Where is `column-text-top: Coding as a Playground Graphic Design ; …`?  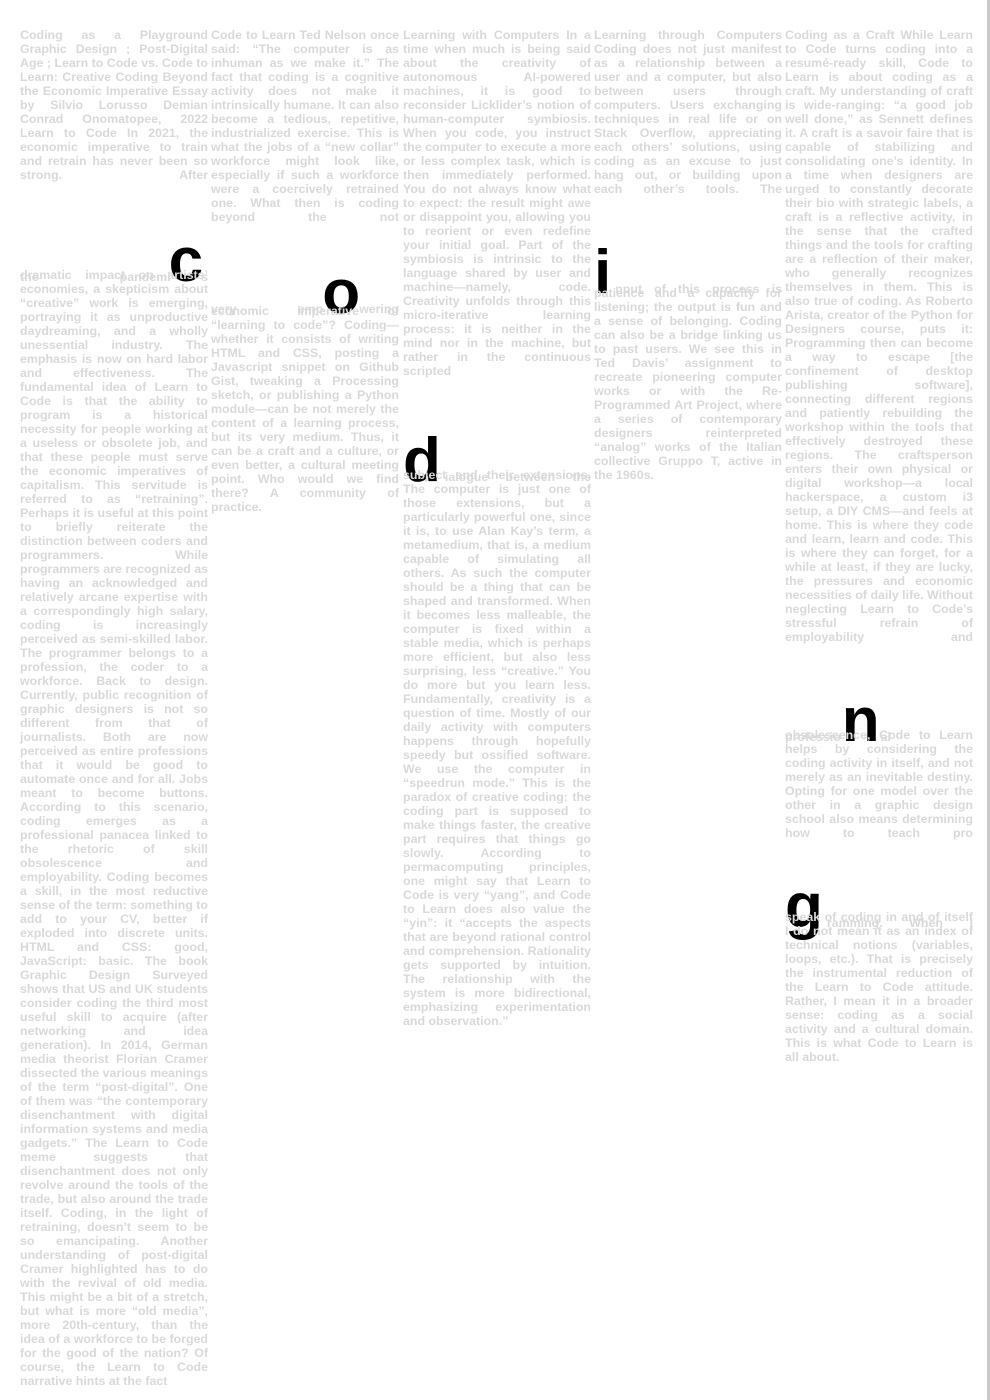
column-text-top: Coding as a Playground Graphic Design ; … is located at coordinates (114, 105).